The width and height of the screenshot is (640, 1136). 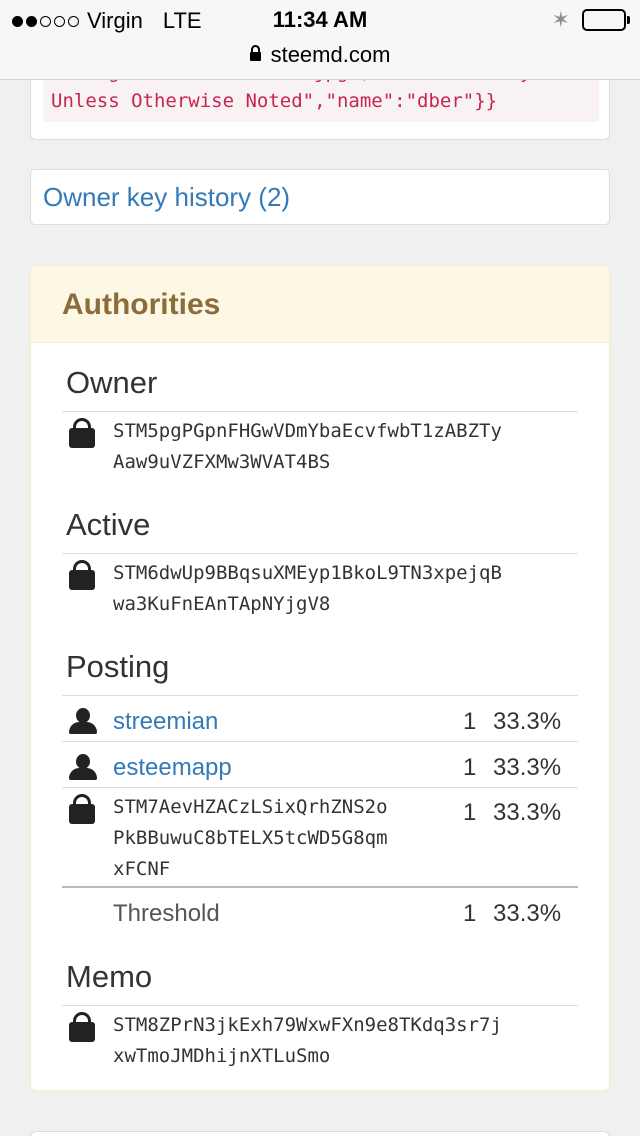 I want to click on threshold-weight: 1, so click(x=470, y=913).